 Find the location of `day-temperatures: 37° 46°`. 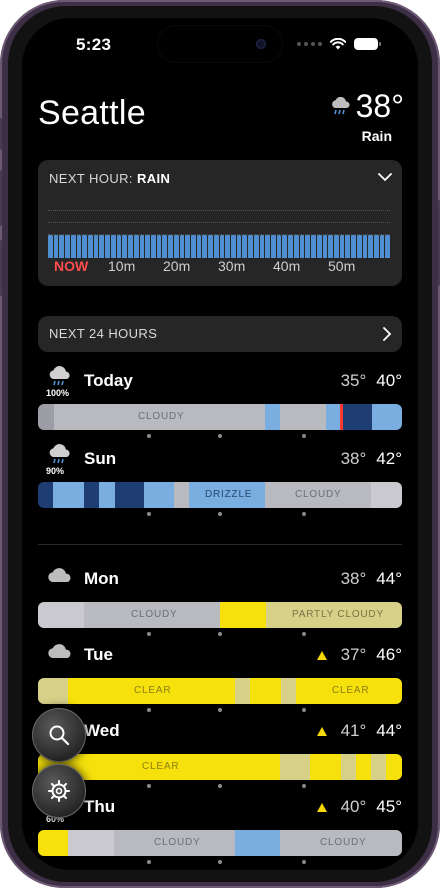

day-temperatures: 37° 46° is located at coordinates (359, 655).